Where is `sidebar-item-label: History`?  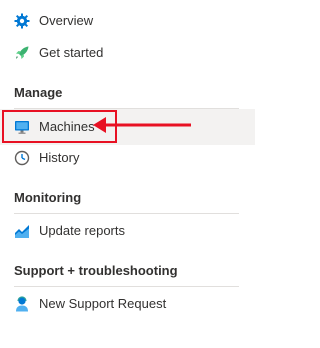 sidebar-item-label: History is located at coordinates (59, 157).